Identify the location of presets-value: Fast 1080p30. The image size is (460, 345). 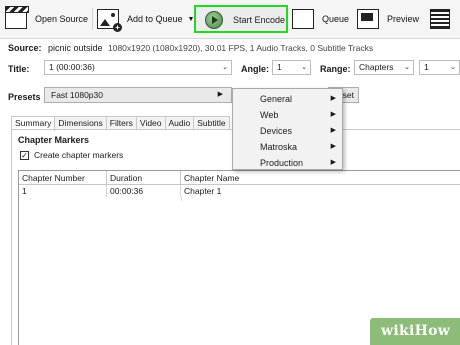
(77, 95).